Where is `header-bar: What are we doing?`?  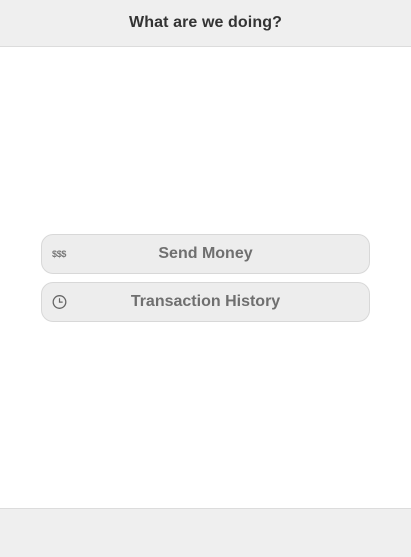 header-bar: What are we doing? is located at coordinates (205, 23).